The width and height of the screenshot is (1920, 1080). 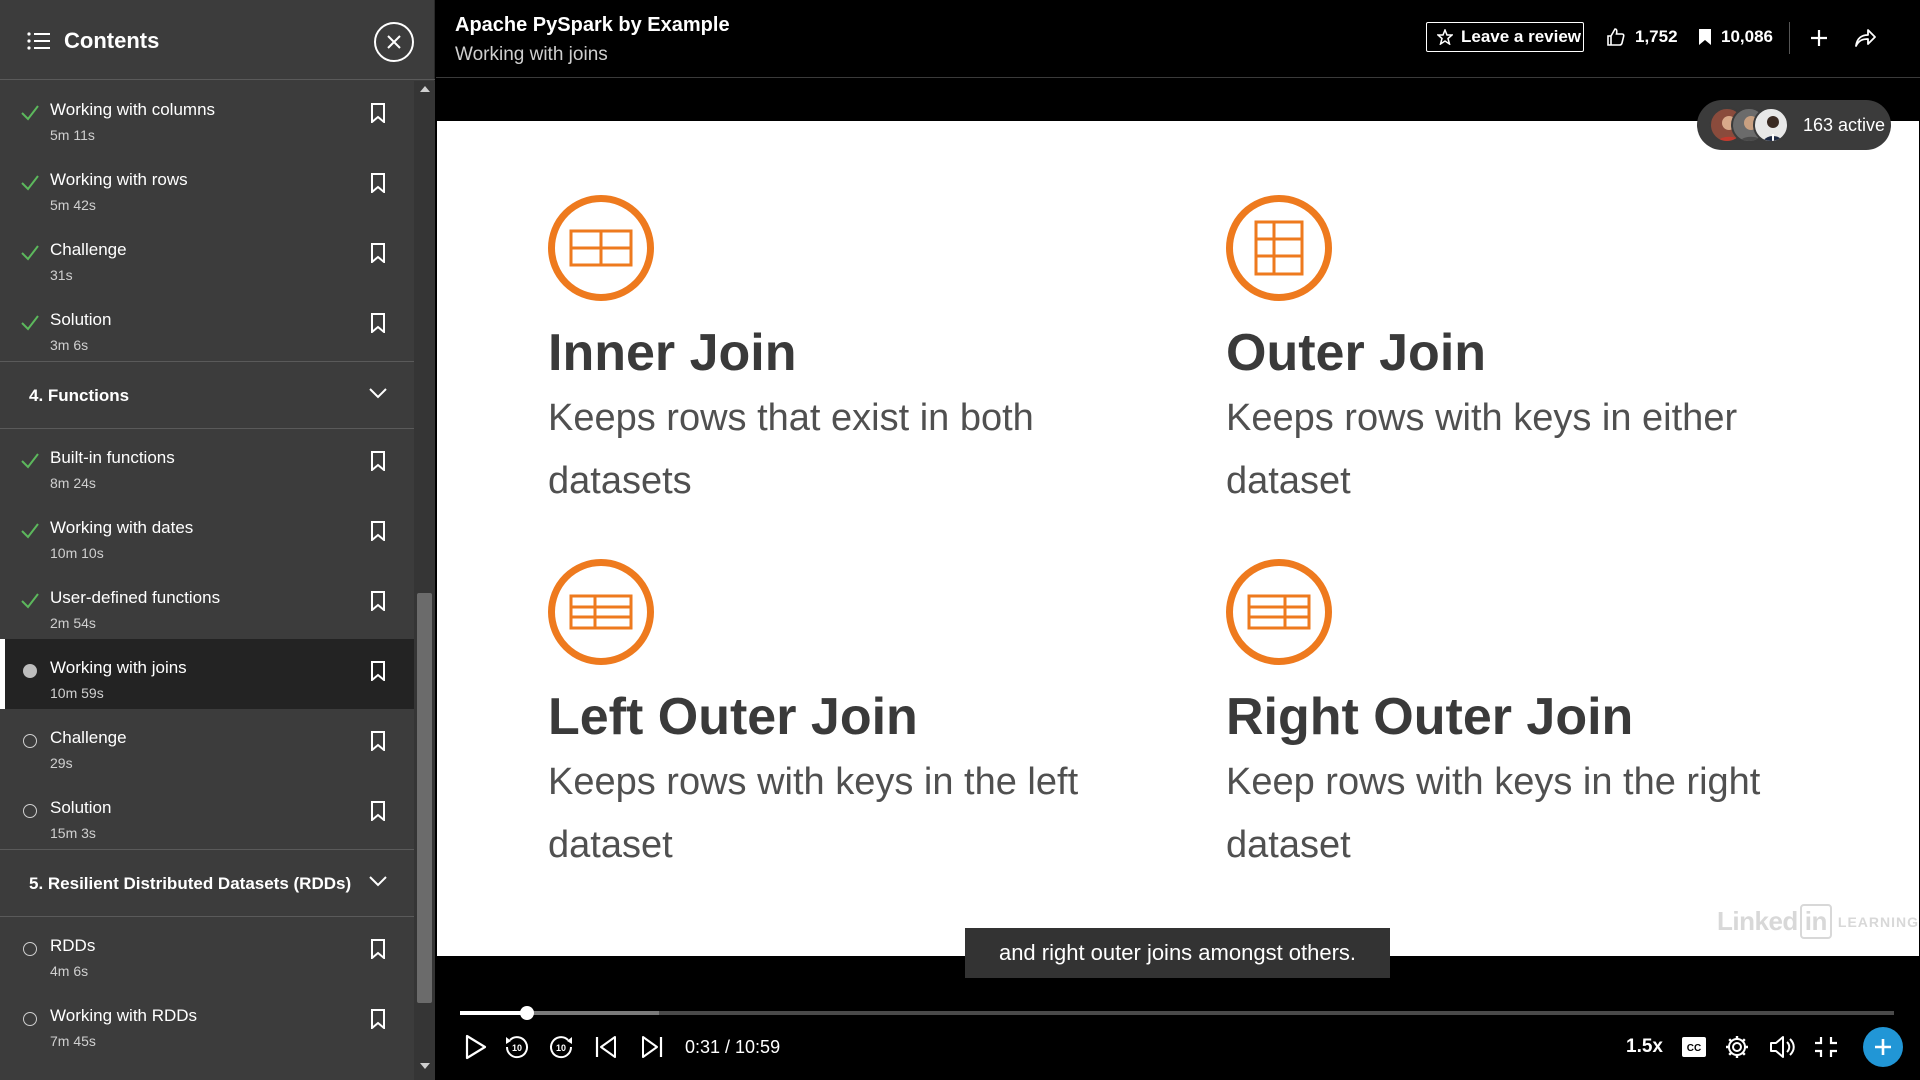 I want to click on item-duration: 5m 42s, so click(x=73, y=205).